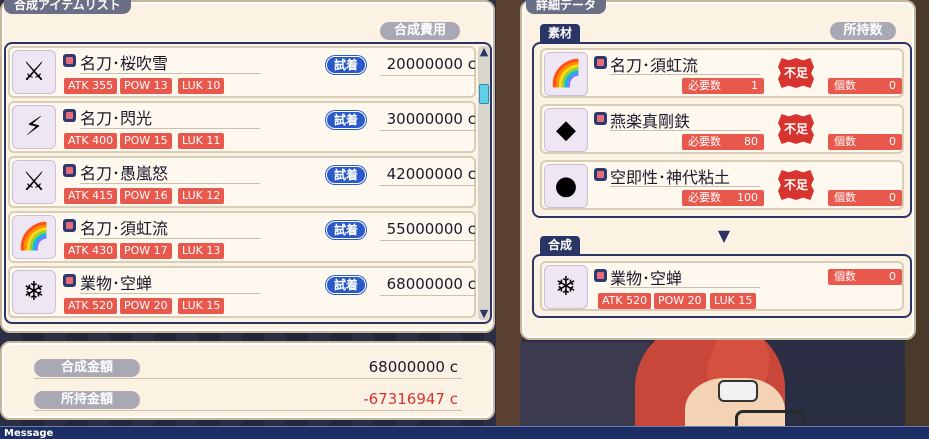 The height and width of the screenshot is (439, 929). I want to click on stat-pow: POW 20, so click(146, 306).